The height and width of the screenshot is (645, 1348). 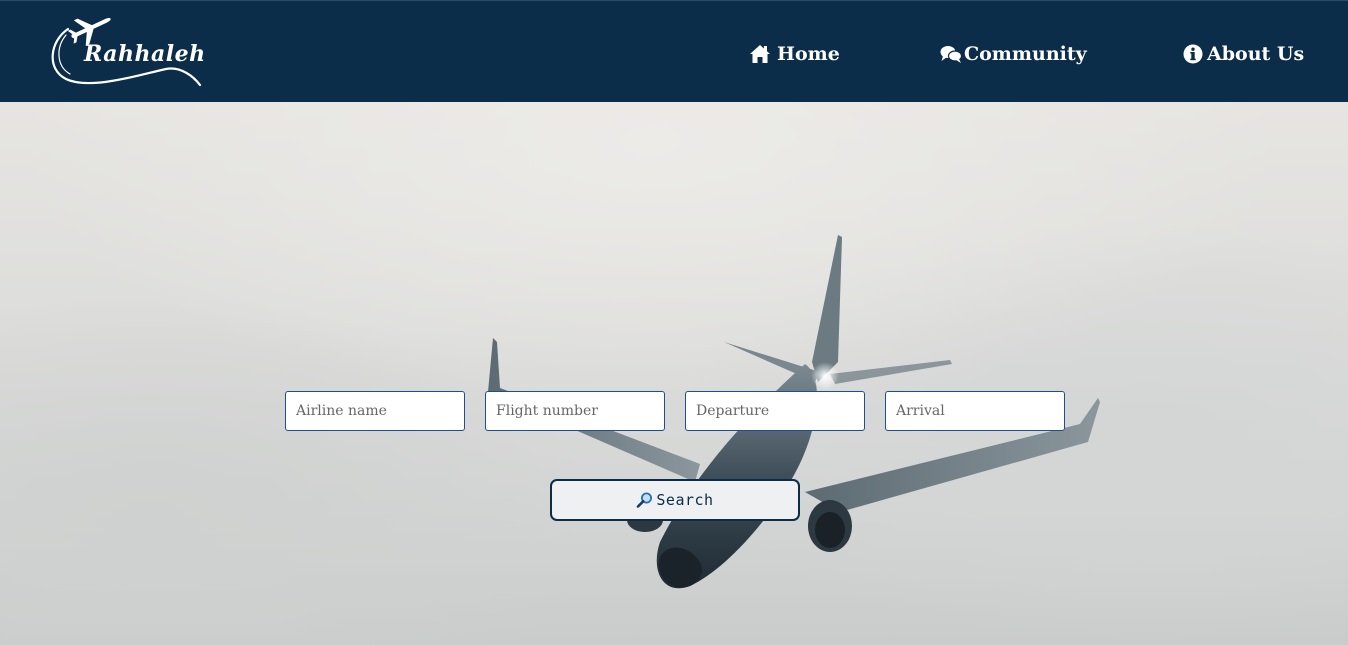 I want to click on brand-logo: Rahhaleh, so click(x=126, y=50).